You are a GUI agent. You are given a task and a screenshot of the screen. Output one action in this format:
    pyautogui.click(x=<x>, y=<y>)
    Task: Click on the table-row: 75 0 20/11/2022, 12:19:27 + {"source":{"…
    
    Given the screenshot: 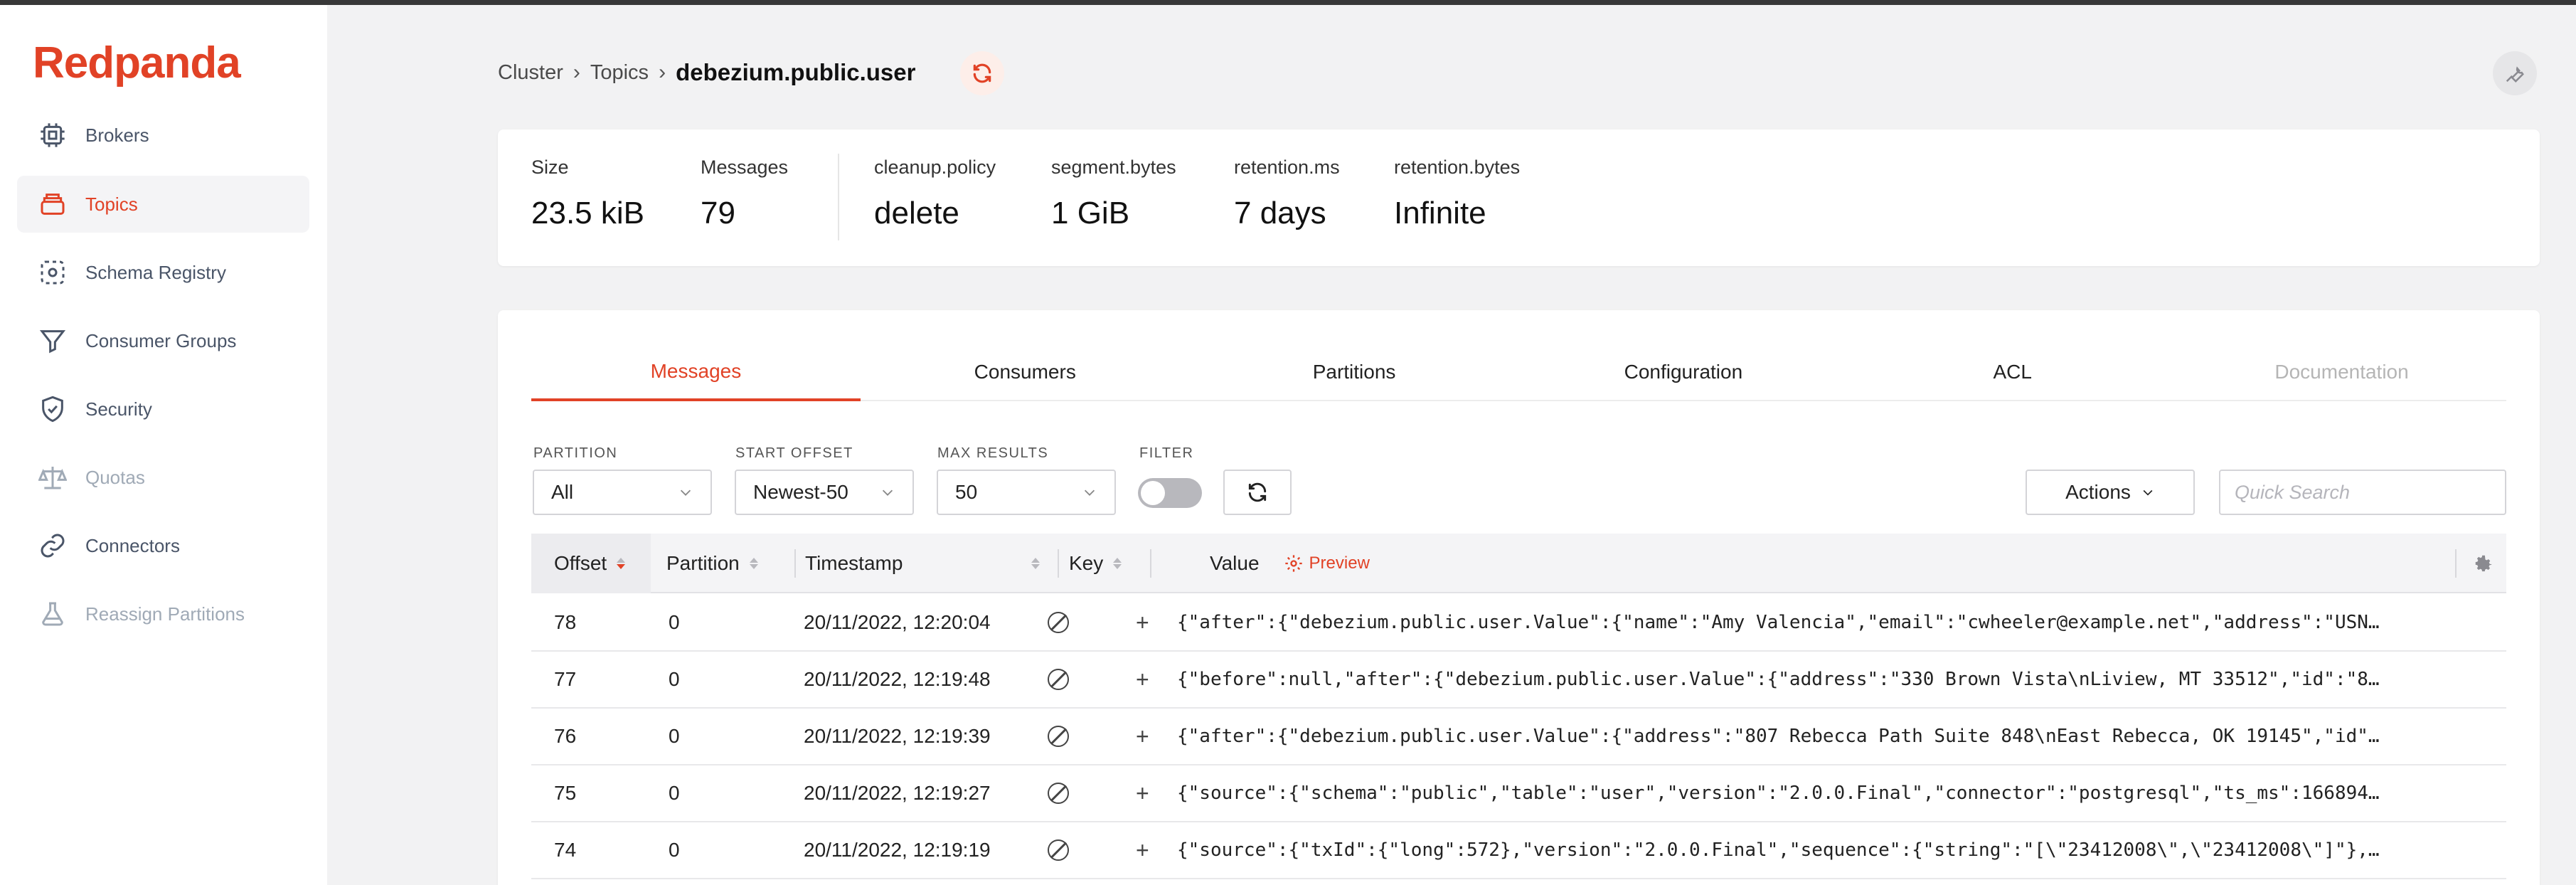 What is the action you would take?
    pyautogui.click(x=1518, y=793)
    